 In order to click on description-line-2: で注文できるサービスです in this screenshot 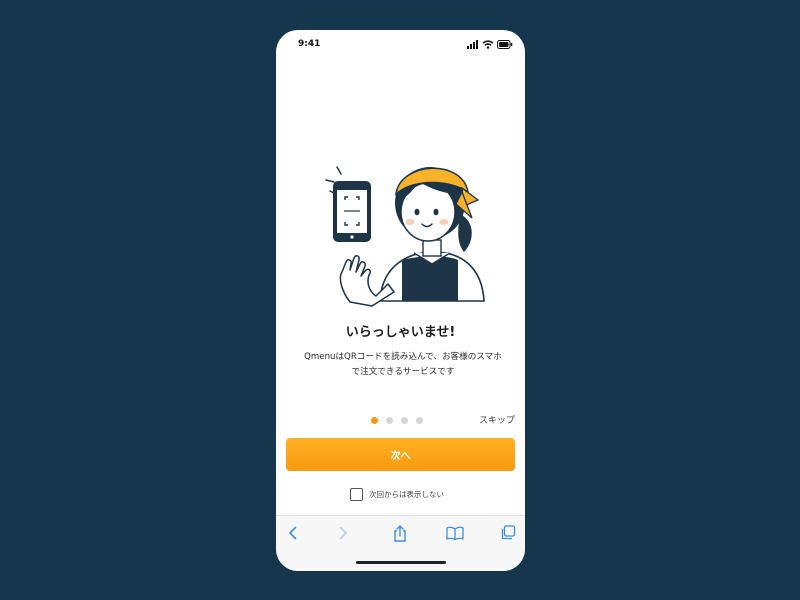, I will do `click(403, 372)`.